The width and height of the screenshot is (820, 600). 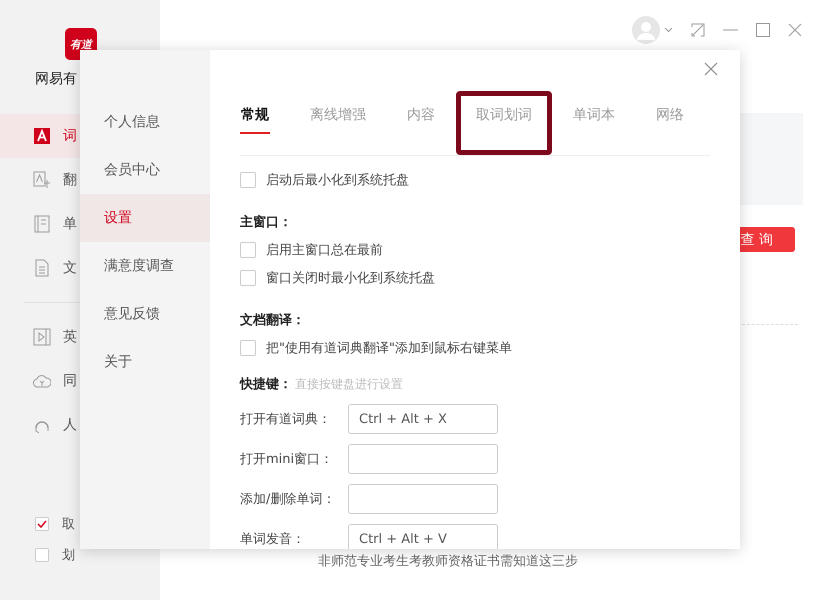 What do you see at coordinates (273, 539) in the screenshot?
I see `shortcut-label: 单词发音：` at bounding box center [273, 539].